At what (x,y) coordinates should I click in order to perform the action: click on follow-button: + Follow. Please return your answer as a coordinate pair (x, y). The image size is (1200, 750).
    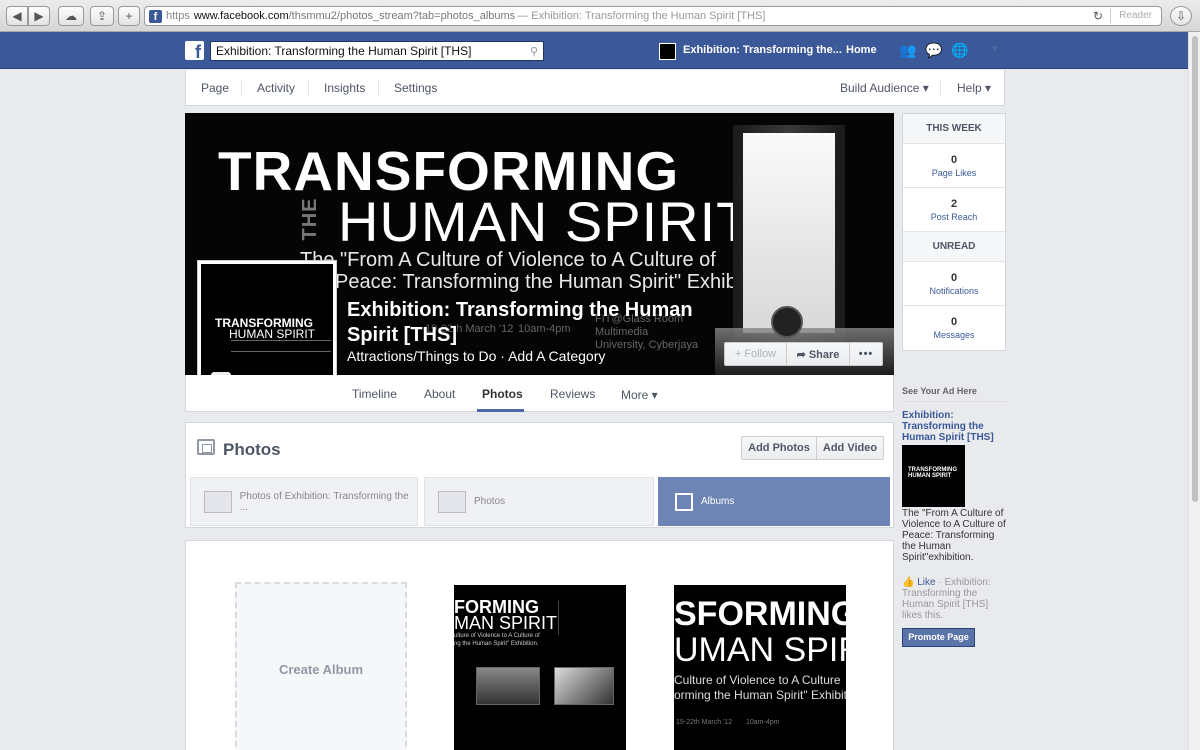
    Looking at the image, I should click on (755, 354).